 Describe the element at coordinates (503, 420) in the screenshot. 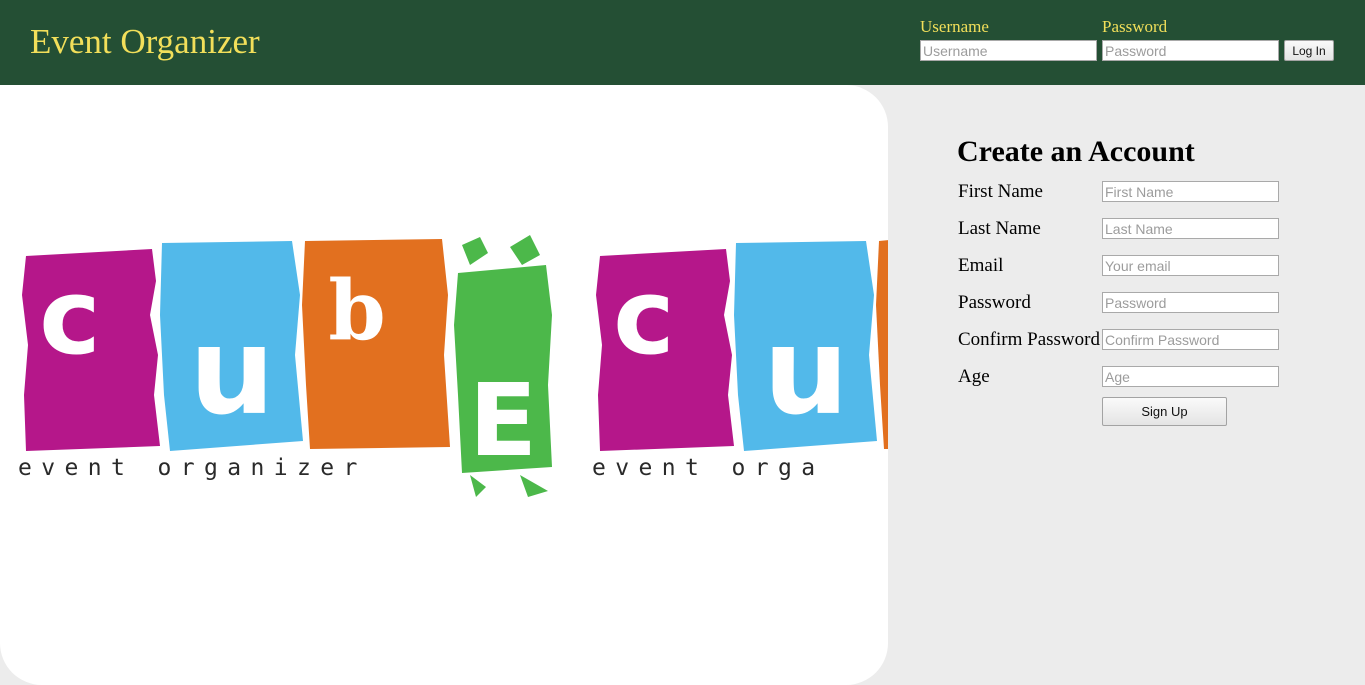

I see `logo-letter-e: E` at that location.